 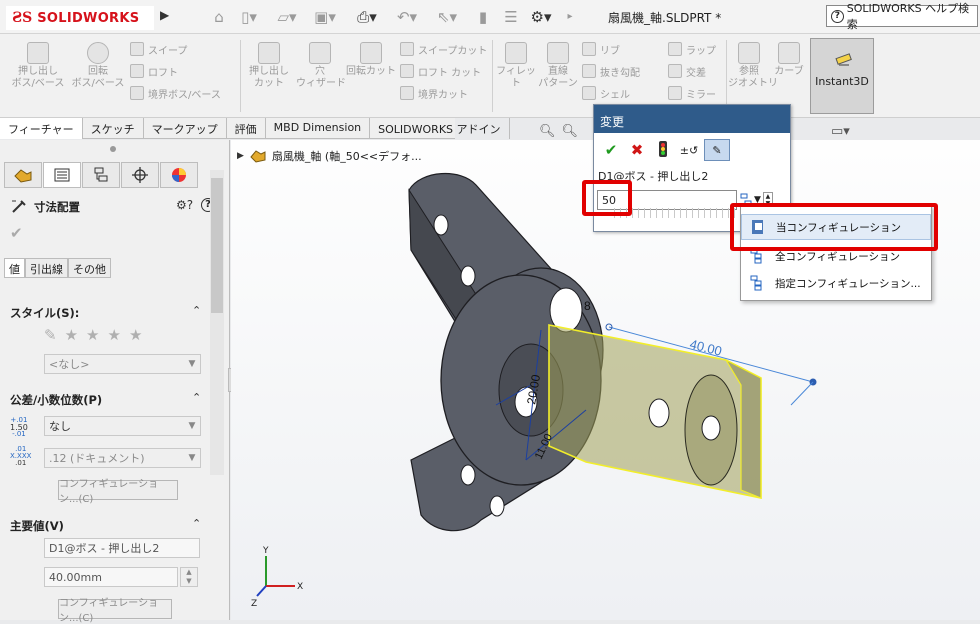 What do you see at coordinates (367, 17) in the screenshot?
I see `print-icon: ⎙▾` at bounding box center [367, 17].